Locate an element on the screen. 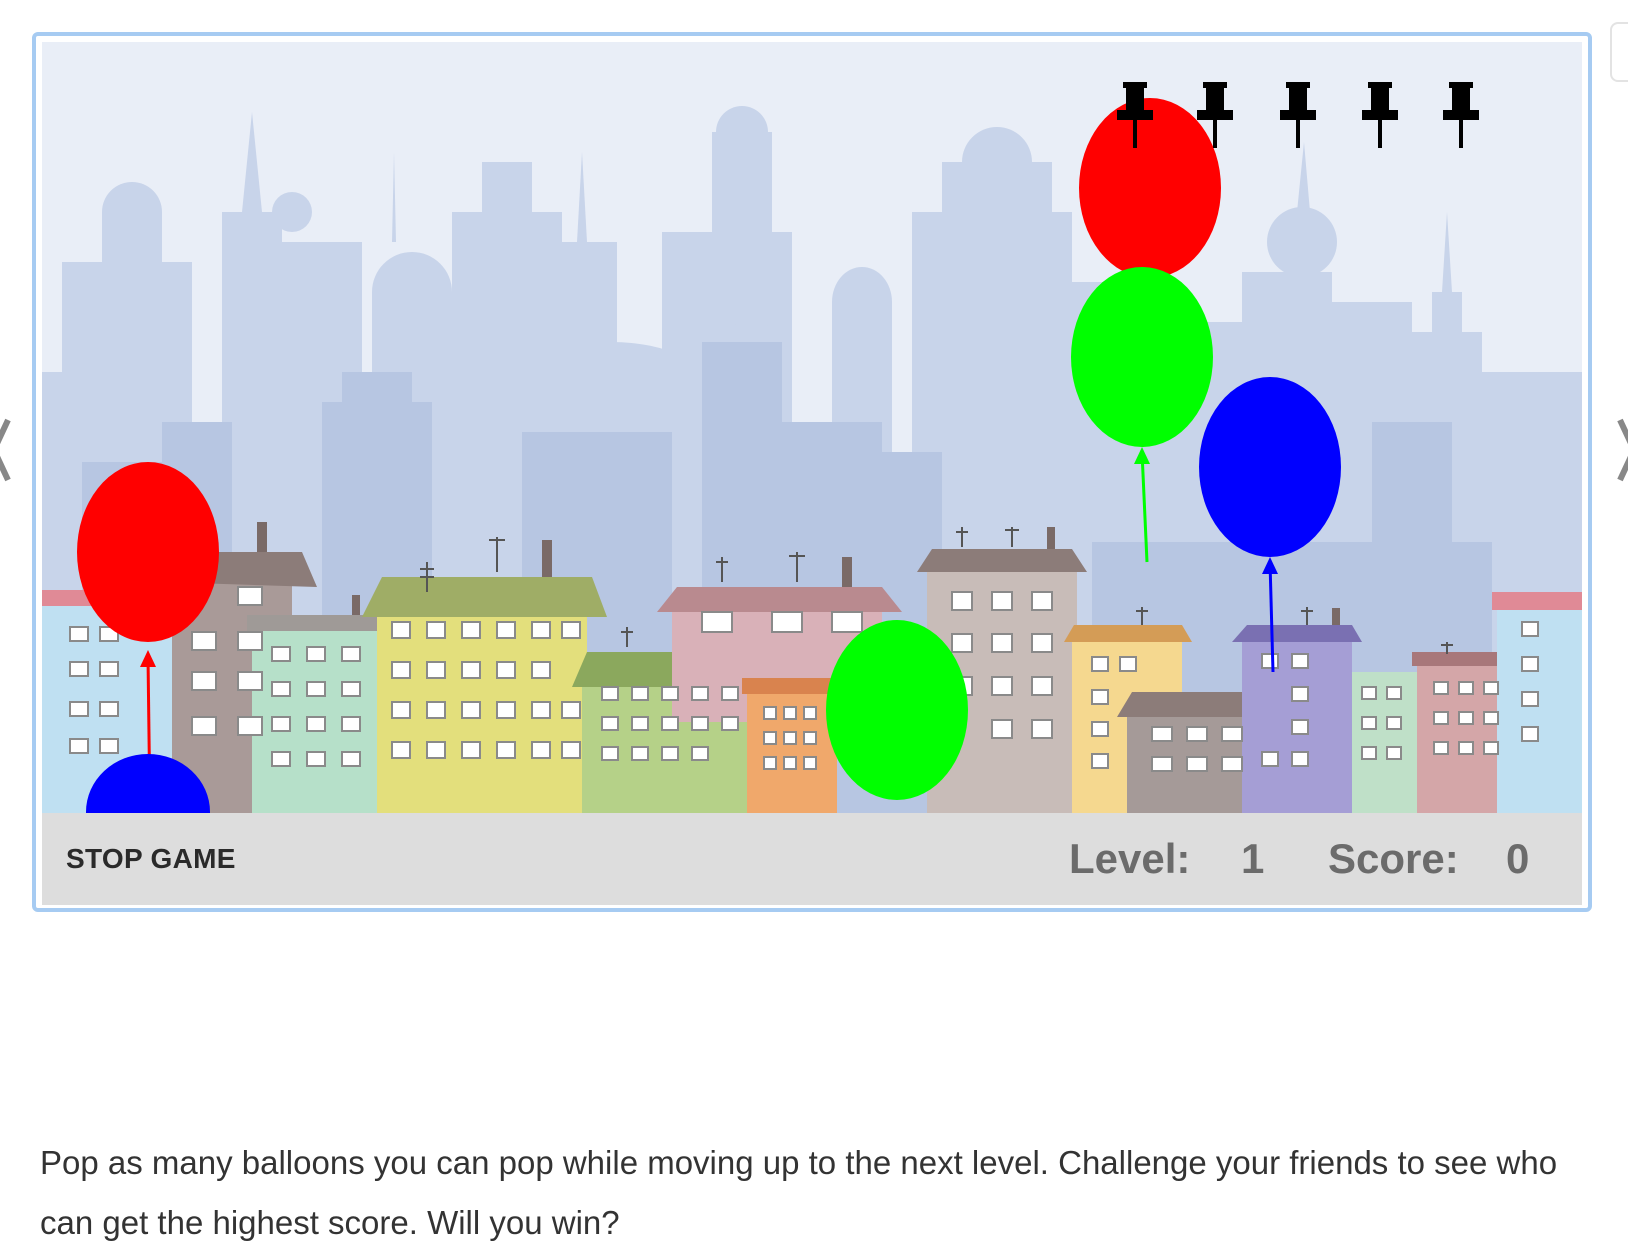 The height and width of the screenshot is (1253, 1628). chevron-left-icon is located at coordinates (8, 450).